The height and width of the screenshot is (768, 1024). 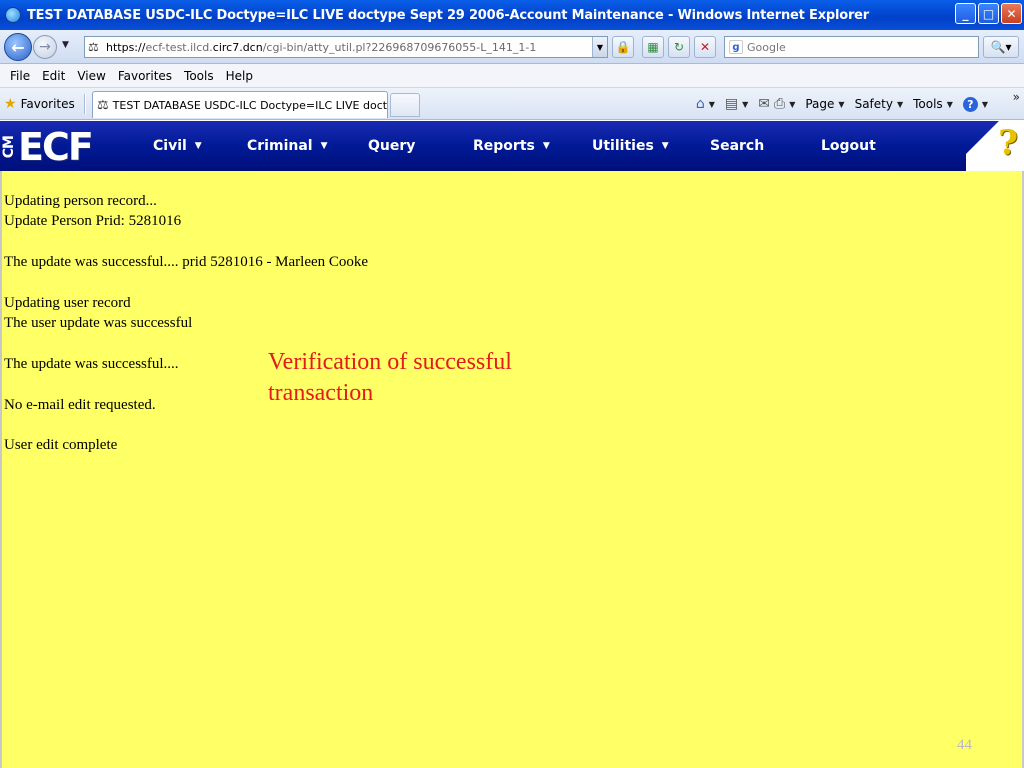 What do you see at coordinates (47, 104) in the screenshot?
I see `favorites-label: Favorites` at bounding box center [47, 104].